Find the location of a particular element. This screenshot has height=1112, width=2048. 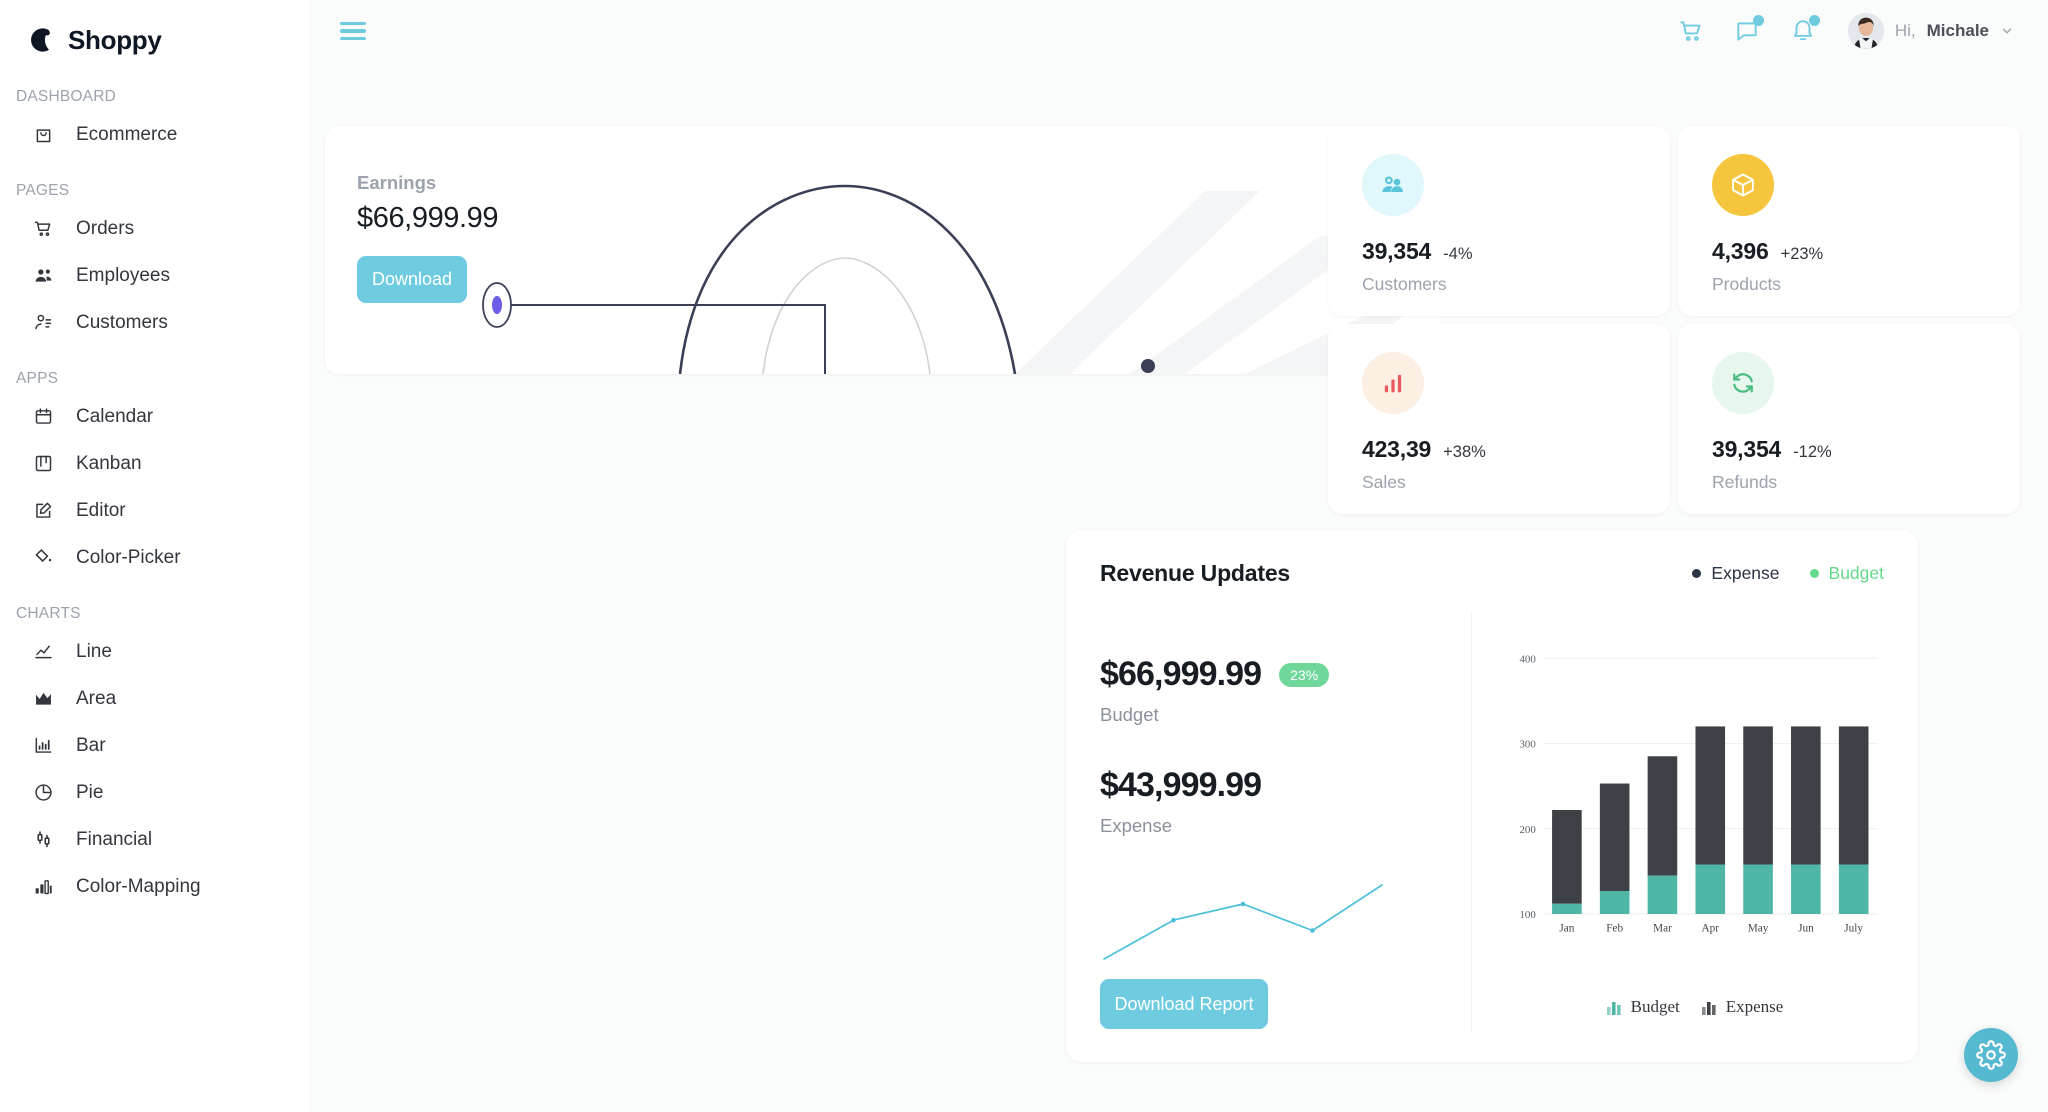

bar-chart-icon is located at coordinates (43, 745).